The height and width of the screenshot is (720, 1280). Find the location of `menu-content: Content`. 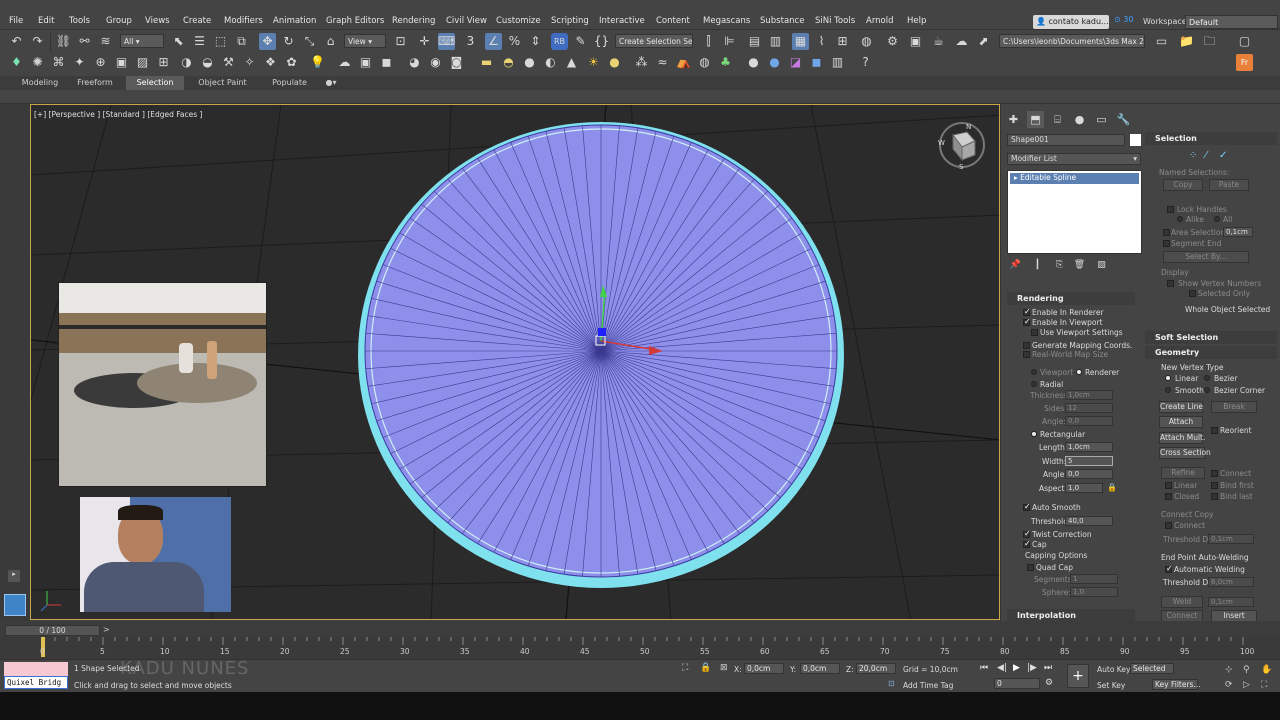

menu-content: Content is located at coordinates (673, 21).